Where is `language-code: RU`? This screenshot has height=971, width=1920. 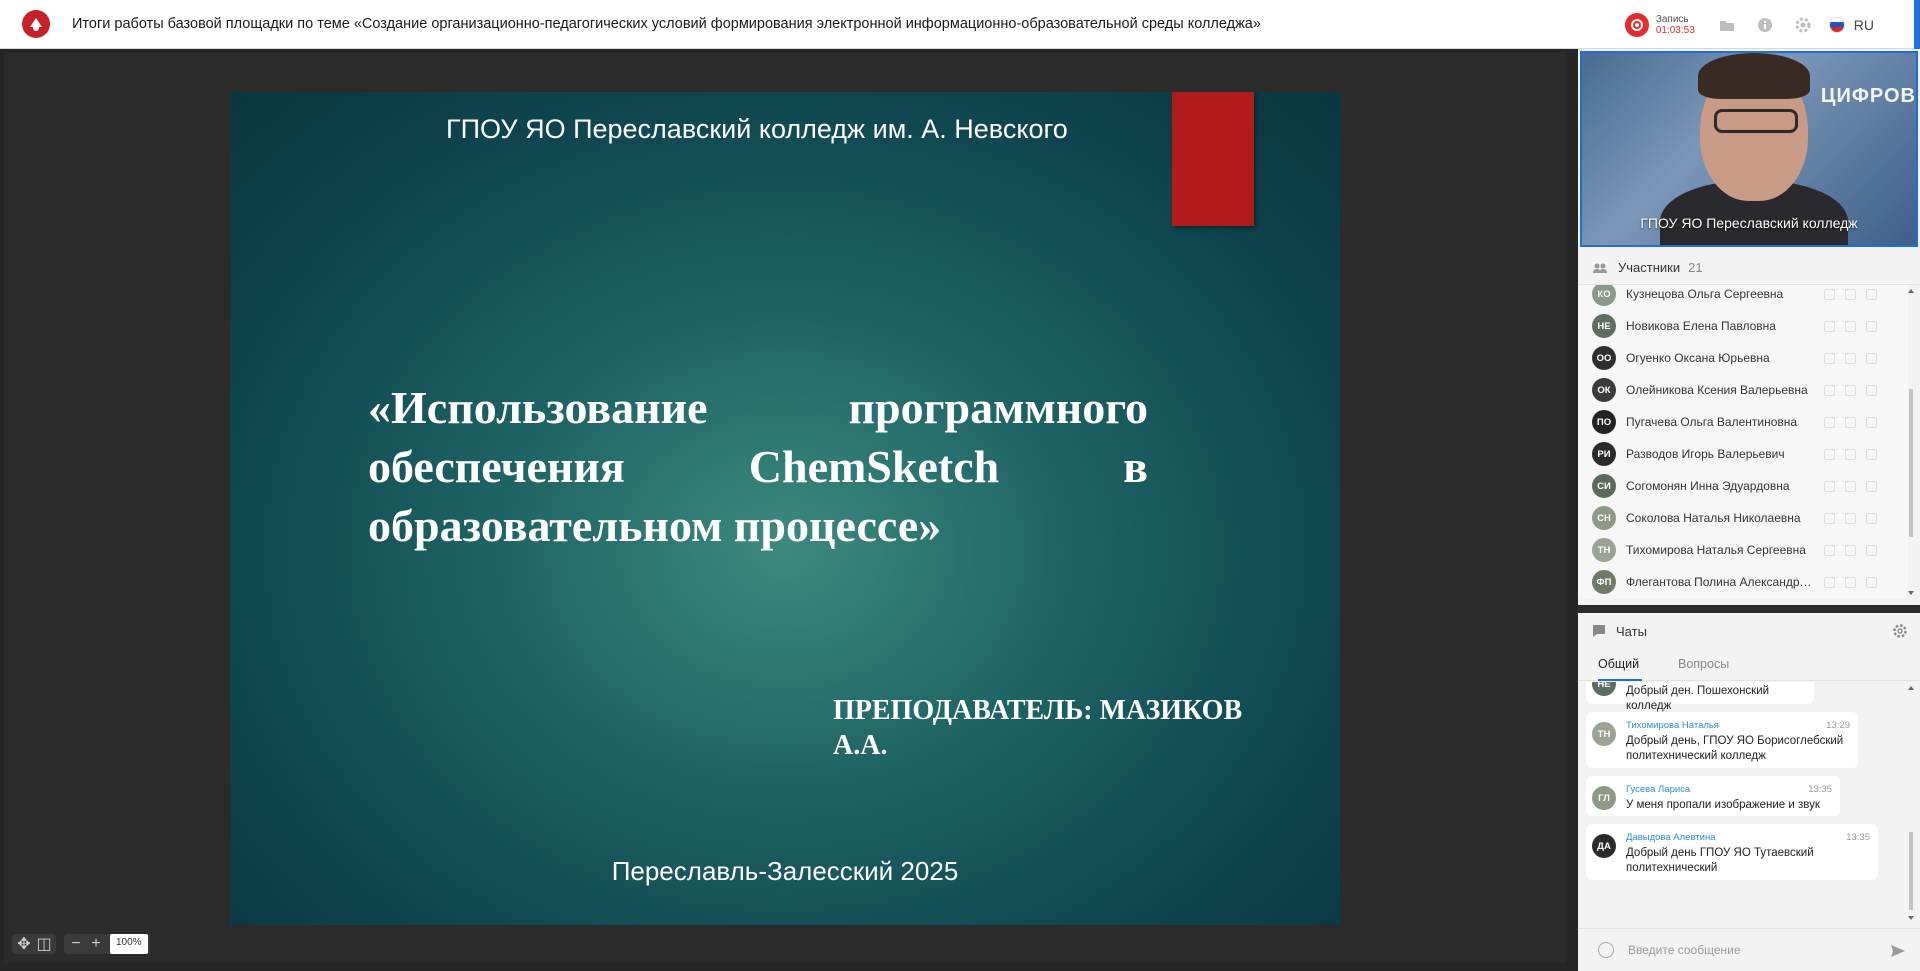
language-code: RU is located at coordinates (1863, 24).